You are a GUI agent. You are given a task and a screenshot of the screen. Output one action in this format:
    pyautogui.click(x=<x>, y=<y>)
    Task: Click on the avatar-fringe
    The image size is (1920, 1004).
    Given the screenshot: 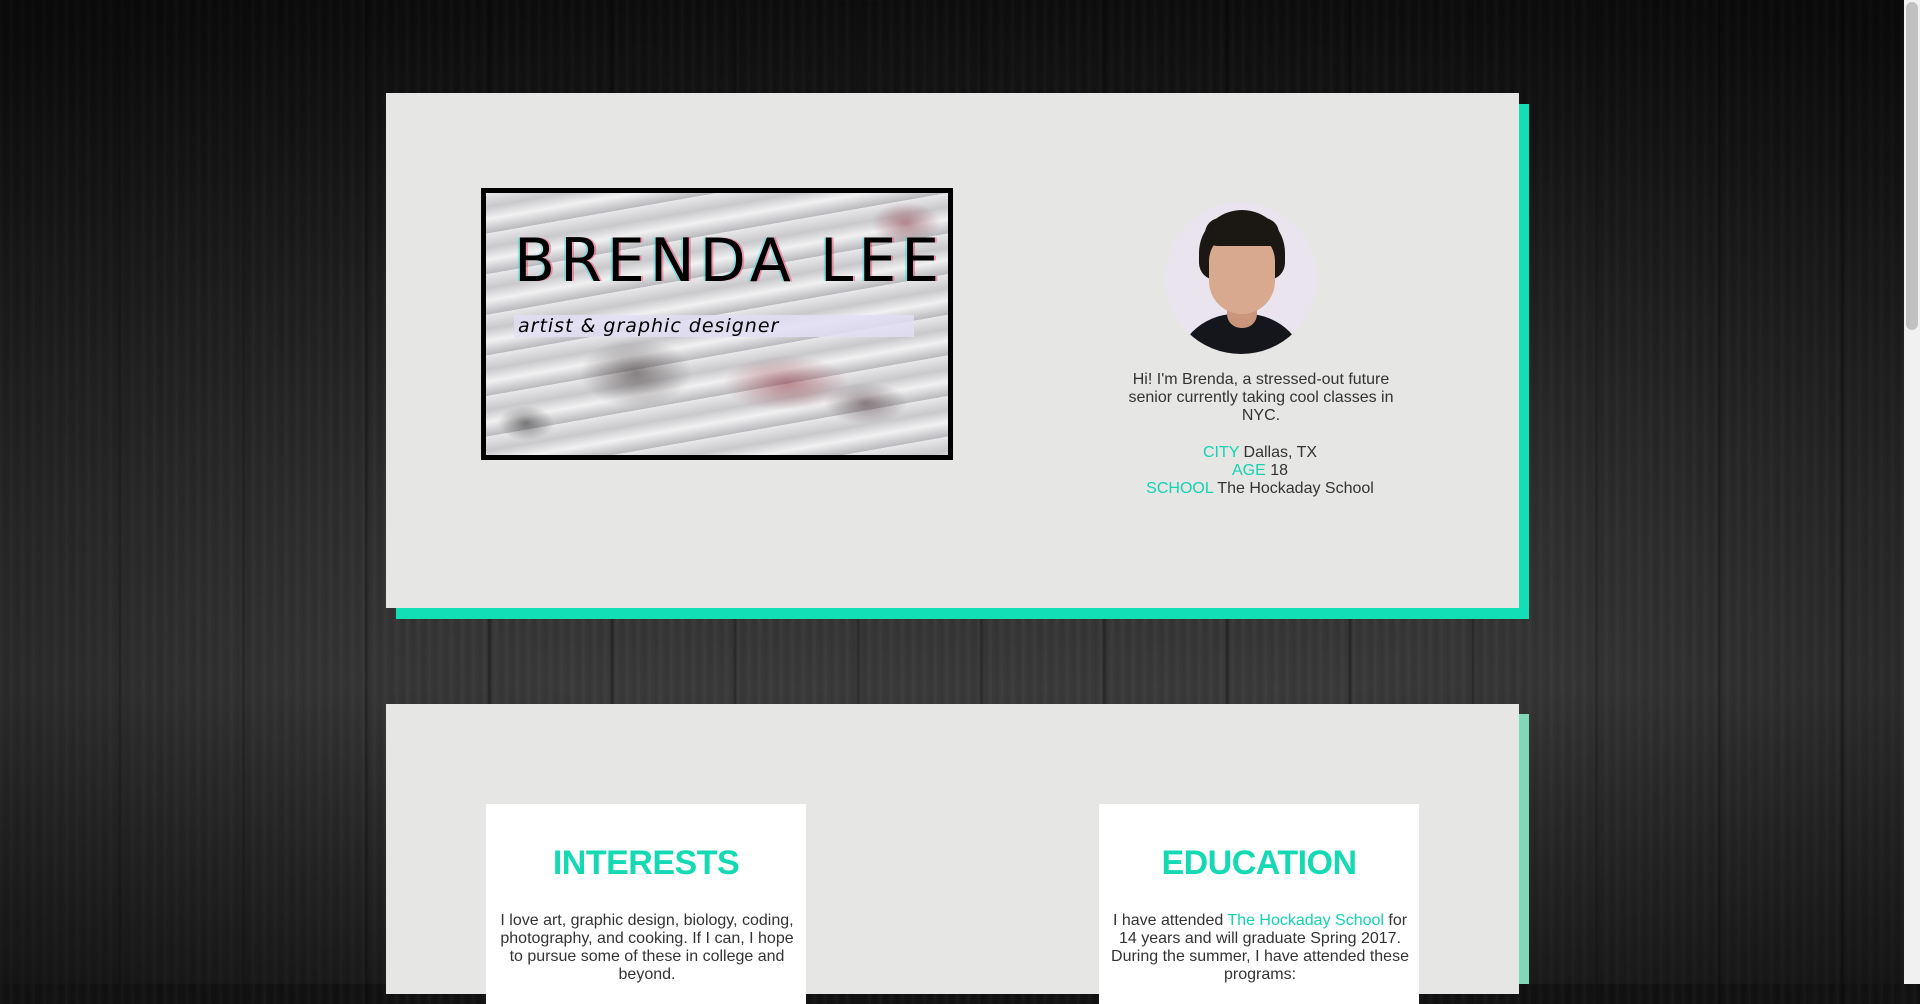 What is the action you would take?
    pyautogui.click(x=1242, y=232)
    